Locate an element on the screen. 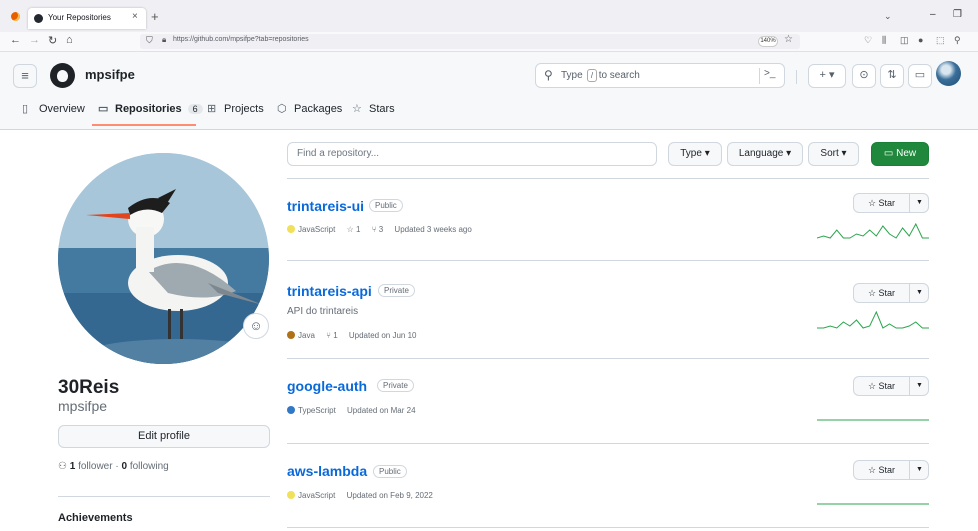 The image size is (978, 531). github-logo-icon is located at coordinates (62, 75).